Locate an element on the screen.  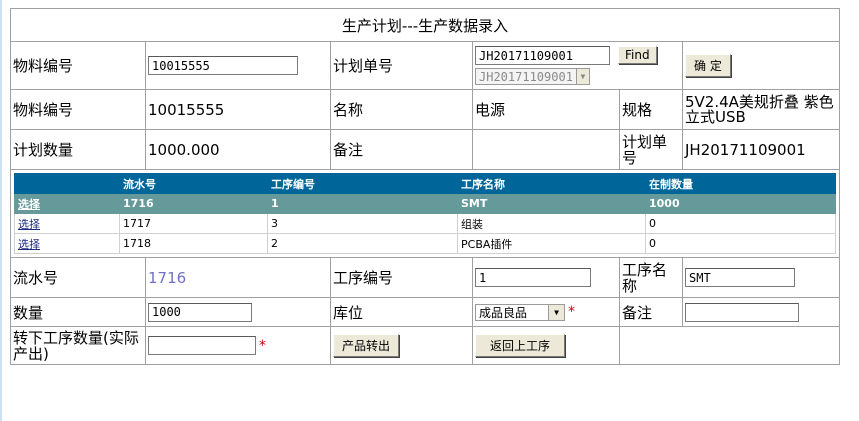
empty-cell is located at coordinates (730, 346).